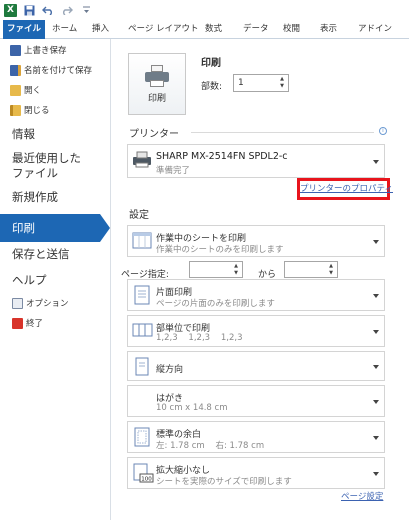 The height and width of the screenshot is (520, 409). I want to click on nav-item-options-label: オプション, so click(47, 304).